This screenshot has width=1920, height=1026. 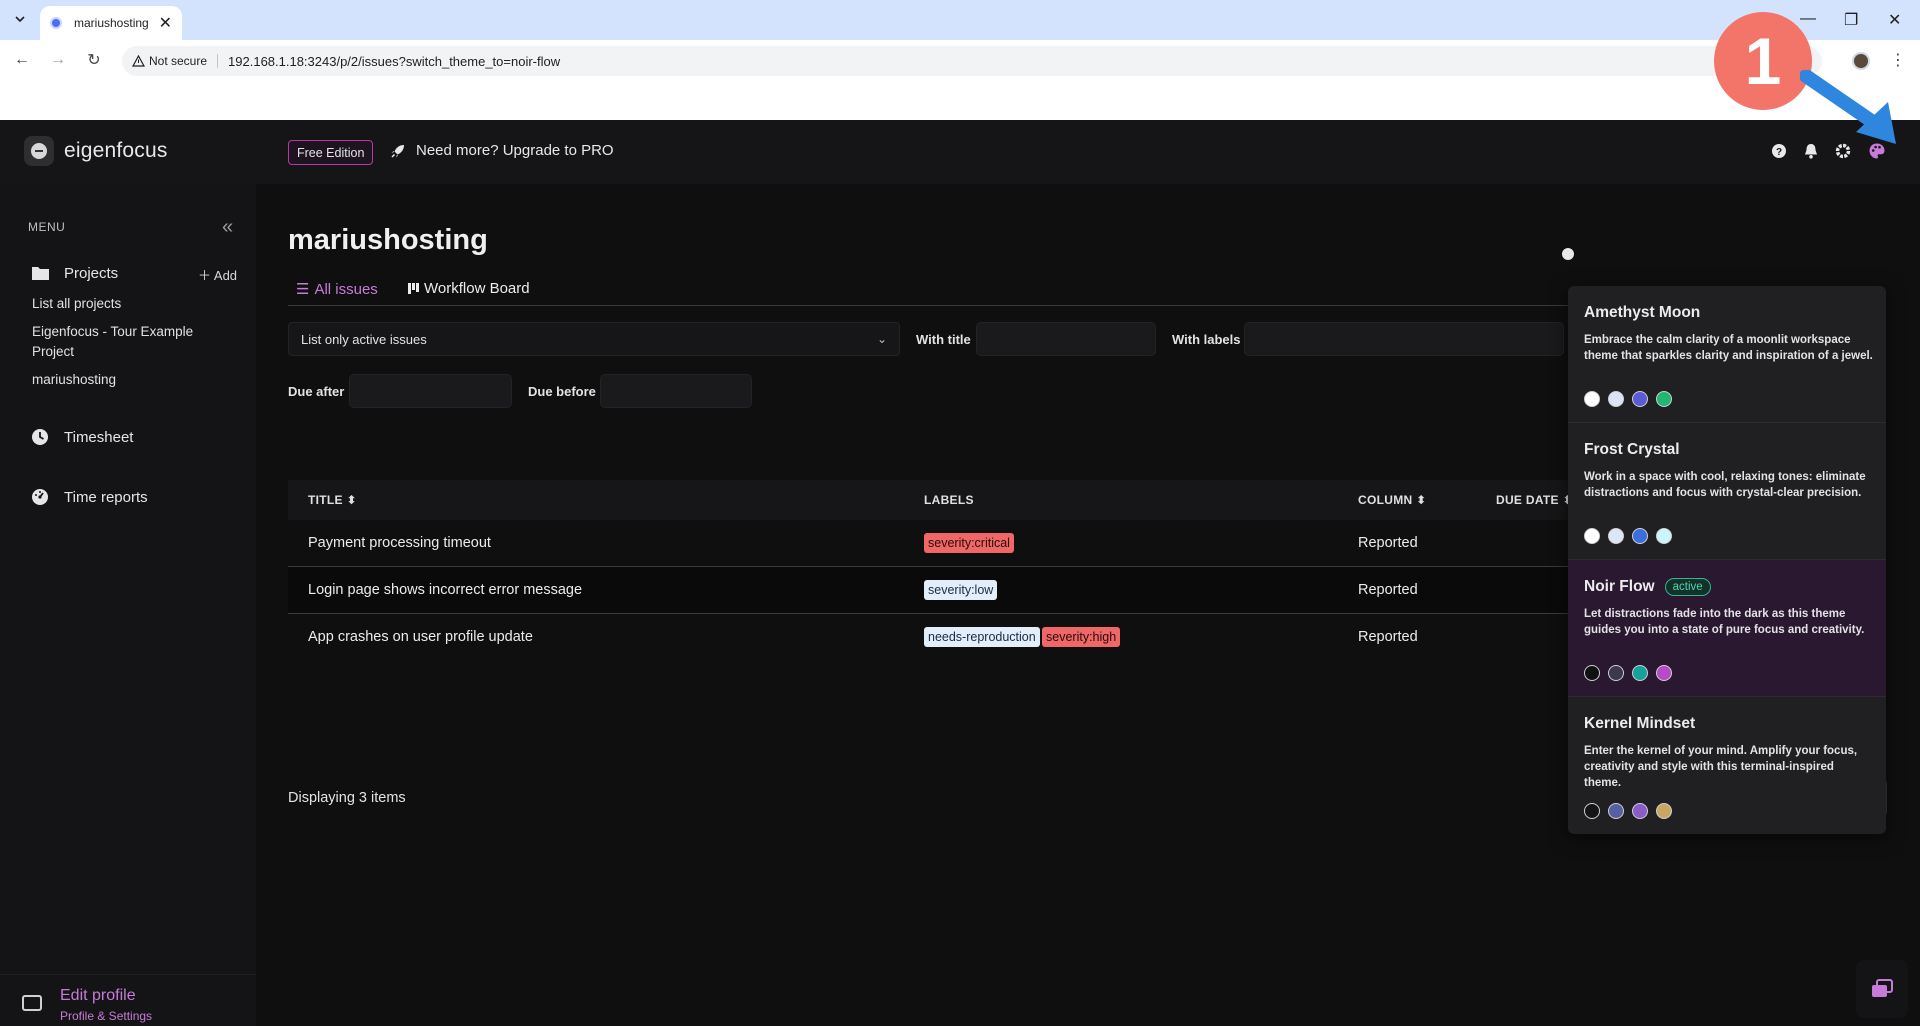 What do you see at coordinates (1619, 586) in the screenshot?
I see `theme-name-text: Noir Flow` at bounding box center [1619, 586].